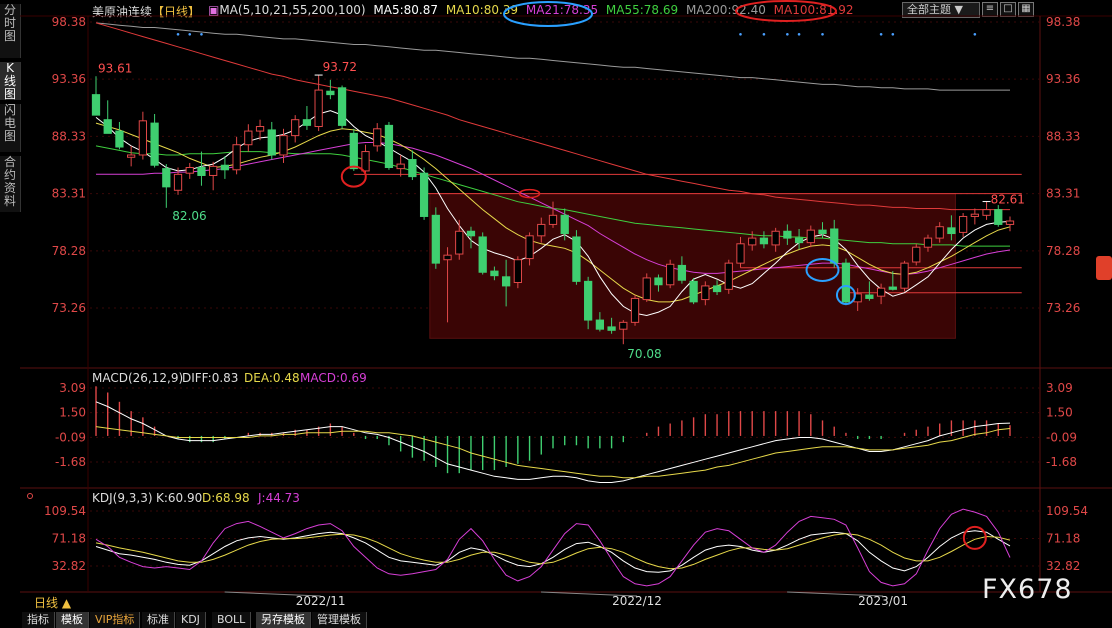 The width and height of the screenshot is (1112, 628). Describe the element at coordinates (340, 67) in the screenshot. I see `price-annotation: 93.72` at that location.